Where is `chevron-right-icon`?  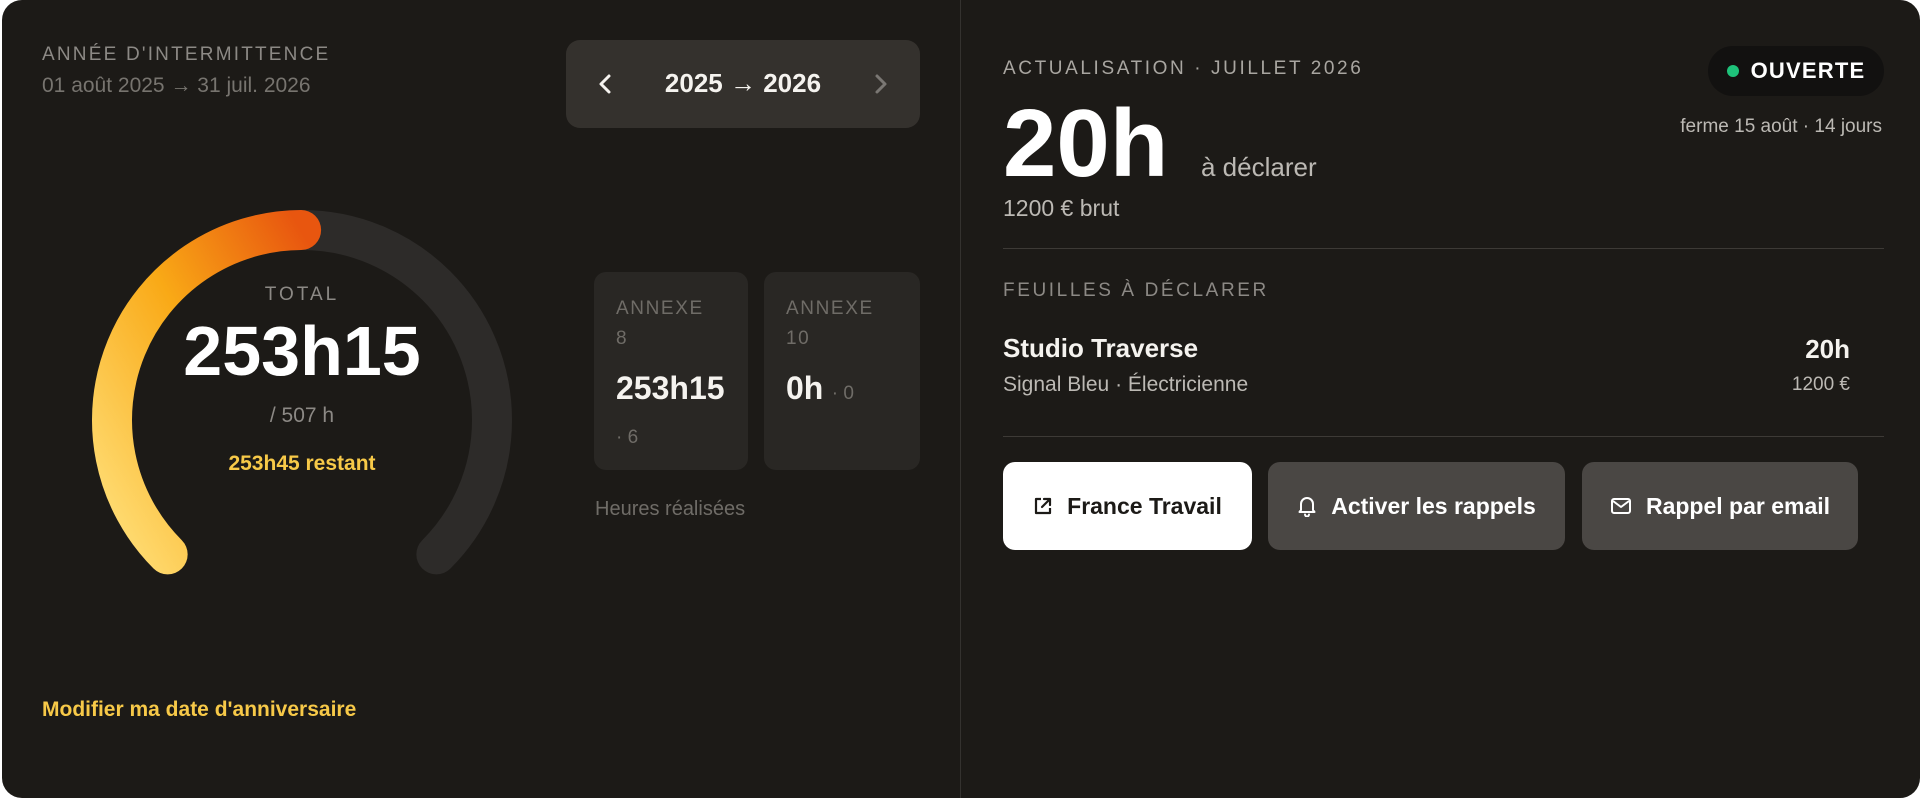
chevron-right-icon is located at coordinates (881, 84).